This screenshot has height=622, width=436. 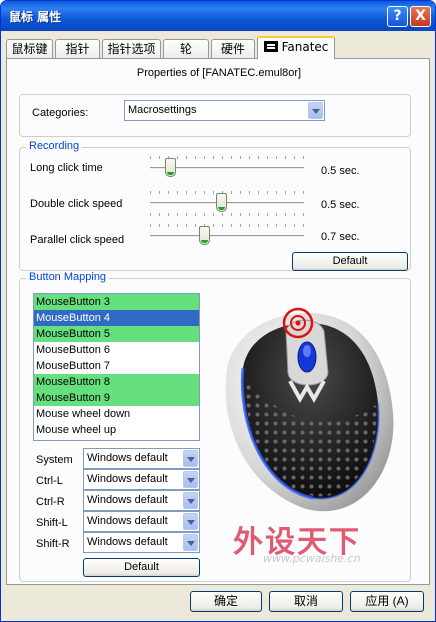 I want to click on double-click-label: Double click speed, so click(x=76, y=204).